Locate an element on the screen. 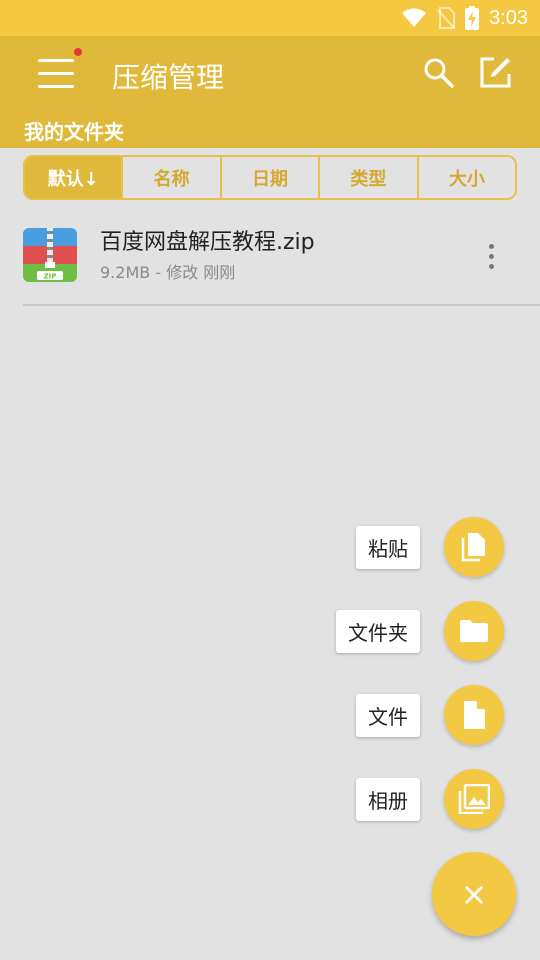  file-size: 9.2MB is located at coordinates (125, 272).